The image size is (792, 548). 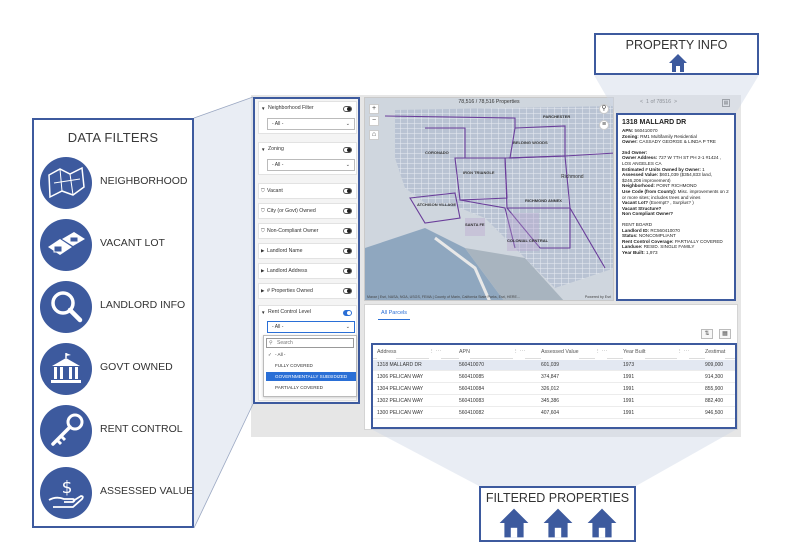 What do you see at coordinates (400, 377) in the screenshot?
I see `table-cell: 1306 PELICAN WAY` at bounding box center [400, 377].